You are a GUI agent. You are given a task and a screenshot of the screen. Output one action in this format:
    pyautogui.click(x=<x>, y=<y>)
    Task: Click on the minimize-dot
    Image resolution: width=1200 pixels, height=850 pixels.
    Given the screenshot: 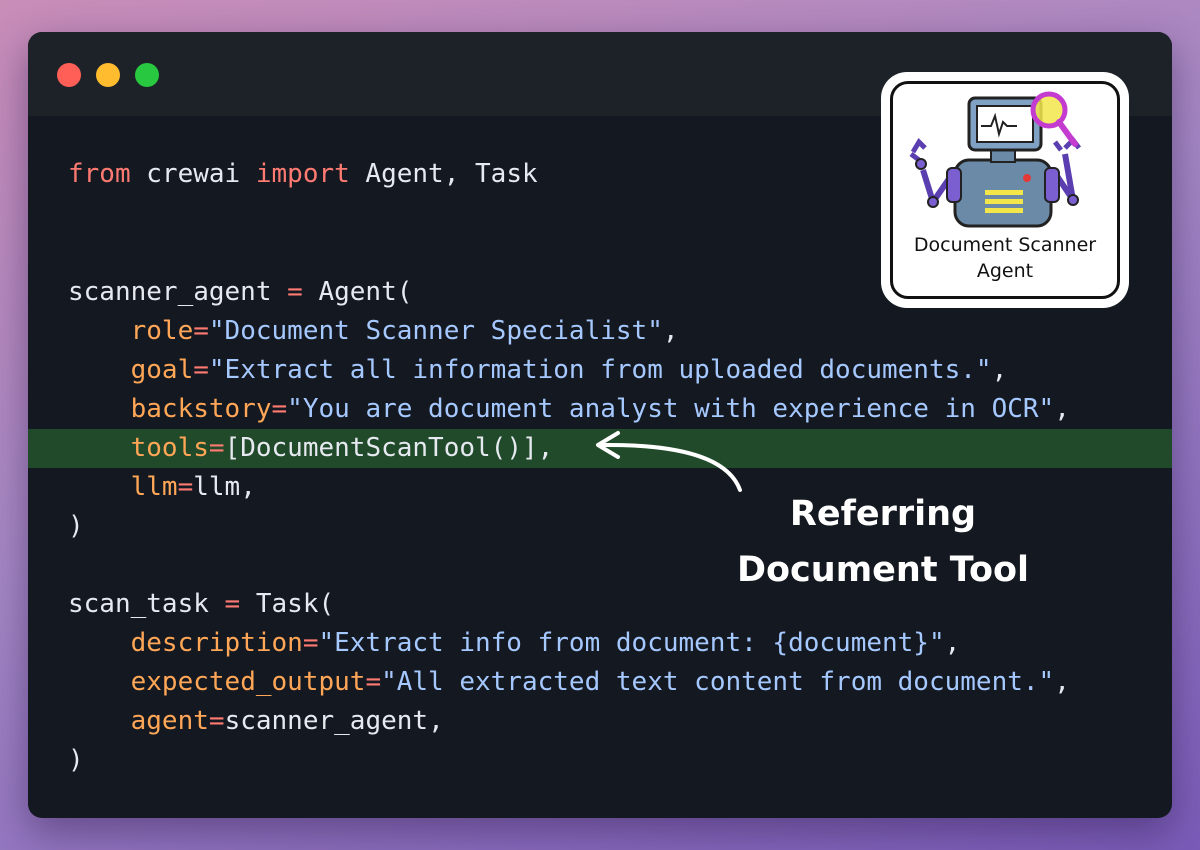 What is the action you would take?
    pyautogui.click(x=108, y=75)
    